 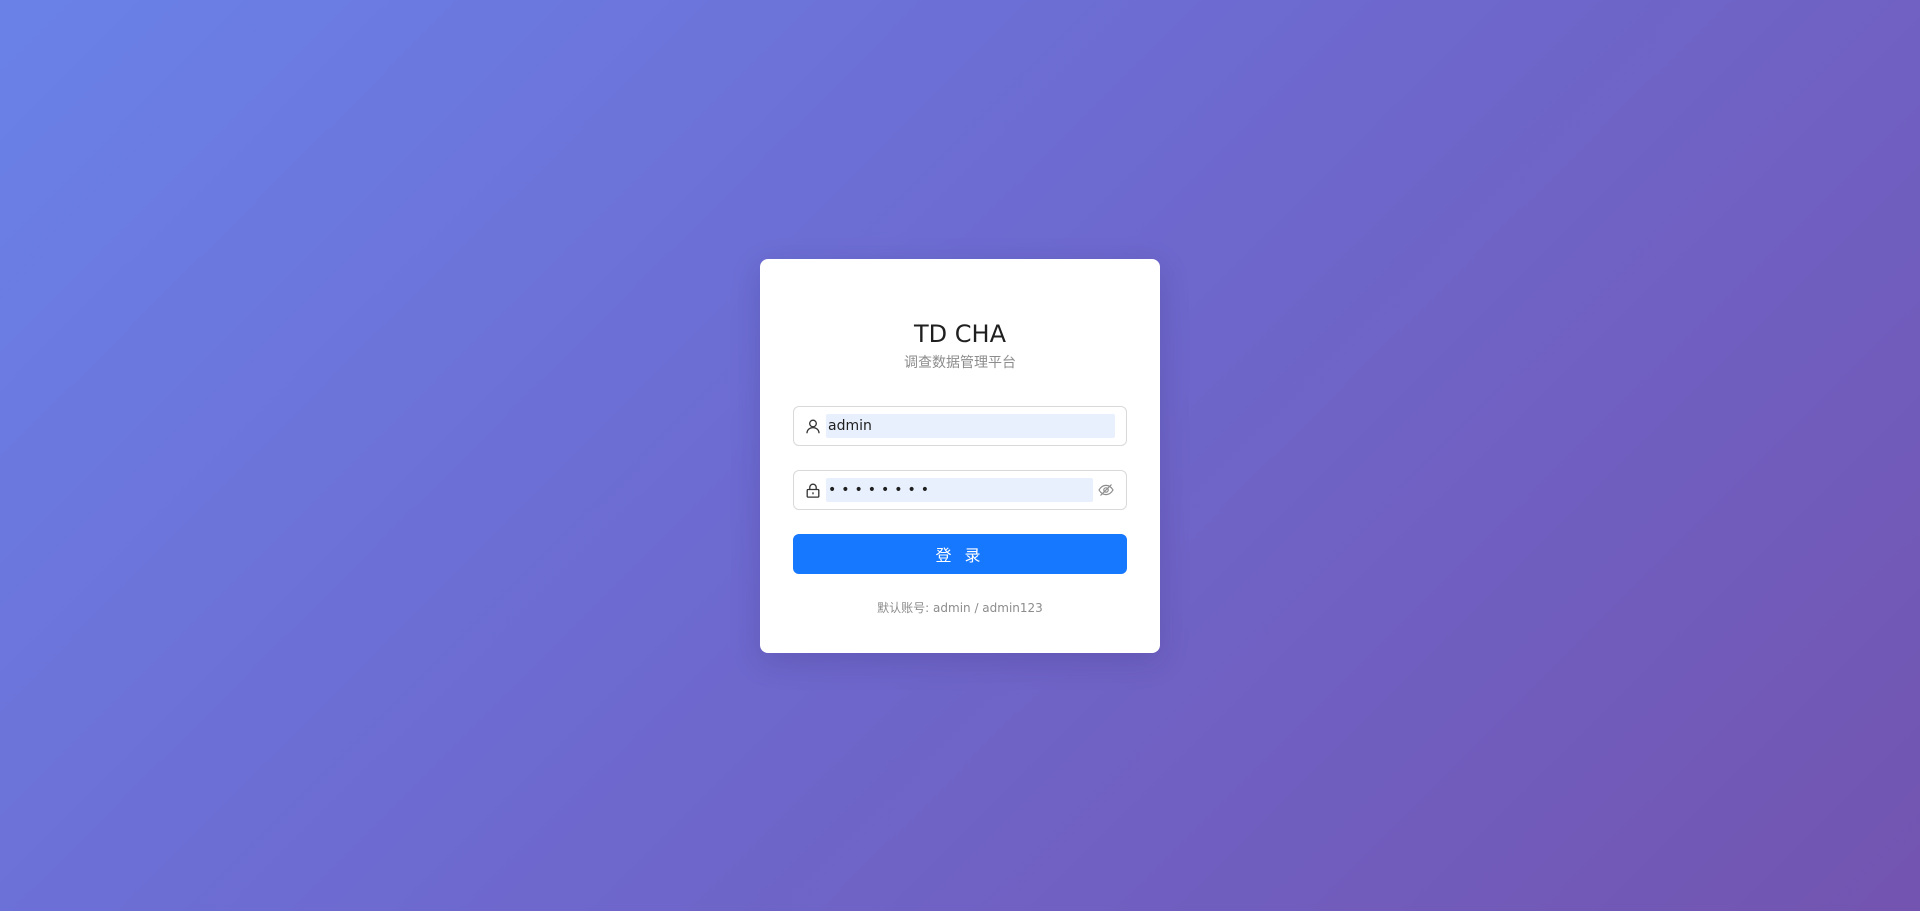 What do you see at coordinates (960, 608) in the screenshot?
I see `default-account-hint: 默认账号: admin / admin123` at bounding box center [960, 608].